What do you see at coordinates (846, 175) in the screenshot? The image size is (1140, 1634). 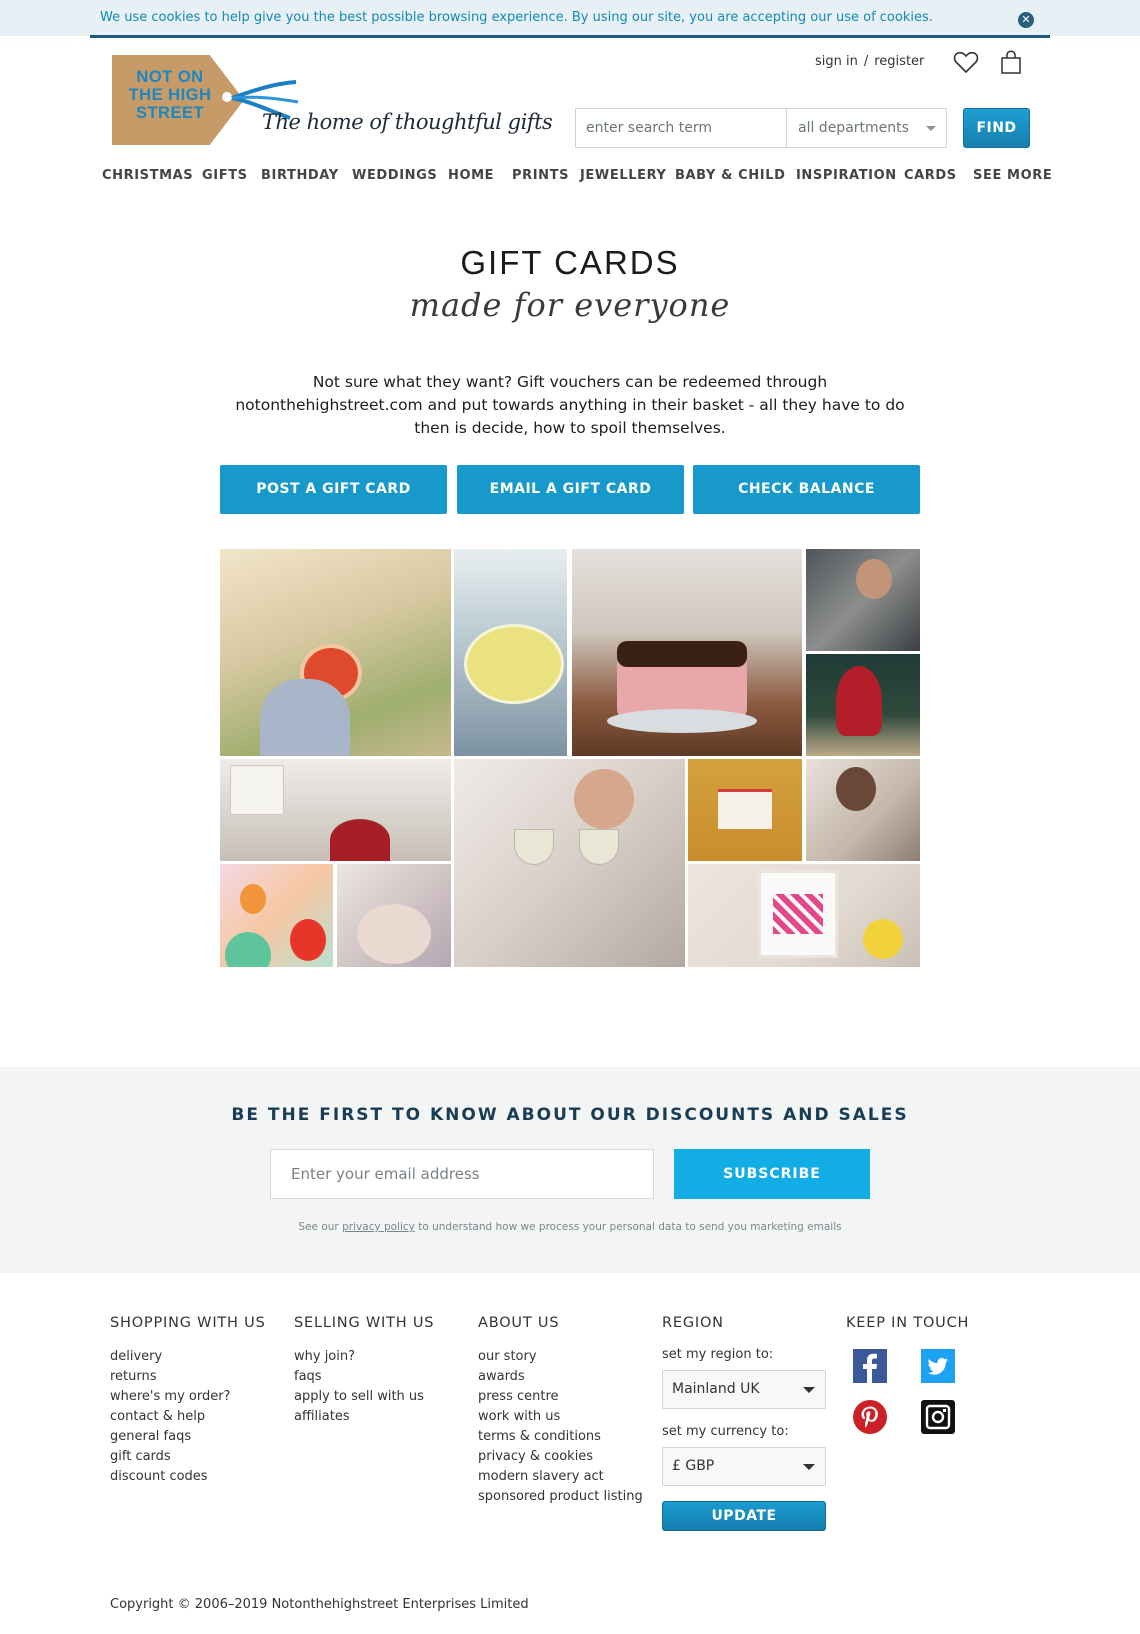 I see `nav-item-inspiration: INSPIRATION` at bounding box center [846, 175].